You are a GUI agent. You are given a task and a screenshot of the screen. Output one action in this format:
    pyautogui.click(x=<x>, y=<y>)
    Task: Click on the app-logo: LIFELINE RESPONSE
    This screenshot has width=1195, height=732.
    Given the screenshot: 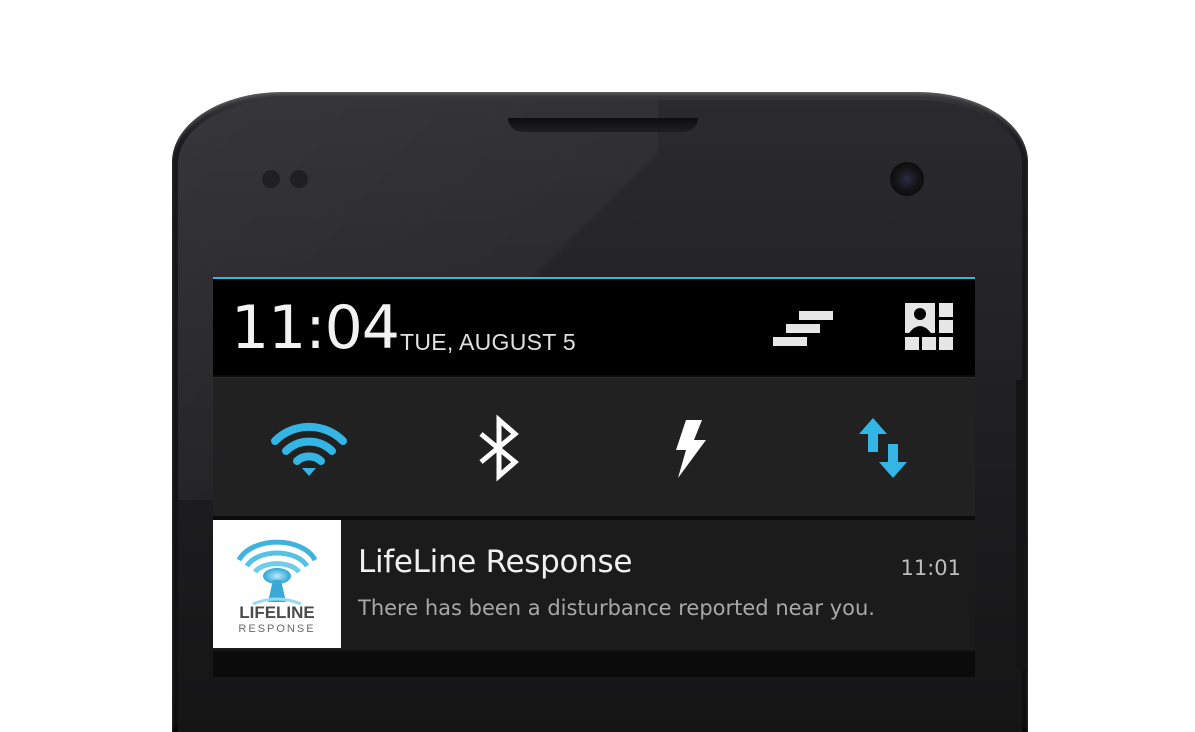 What is the action you would take?
    pyautogui.click(x=277, y=584)
    